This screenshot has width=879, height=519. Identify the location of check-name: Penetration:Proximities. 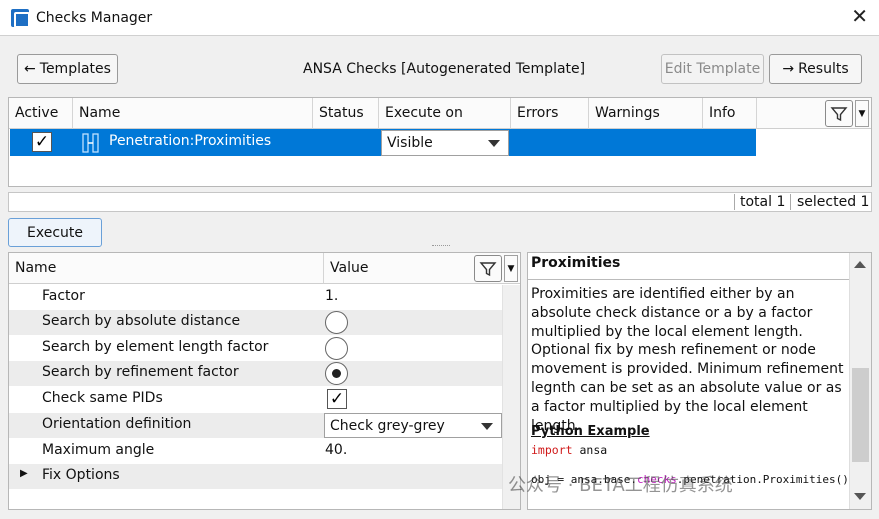
(190, 141).